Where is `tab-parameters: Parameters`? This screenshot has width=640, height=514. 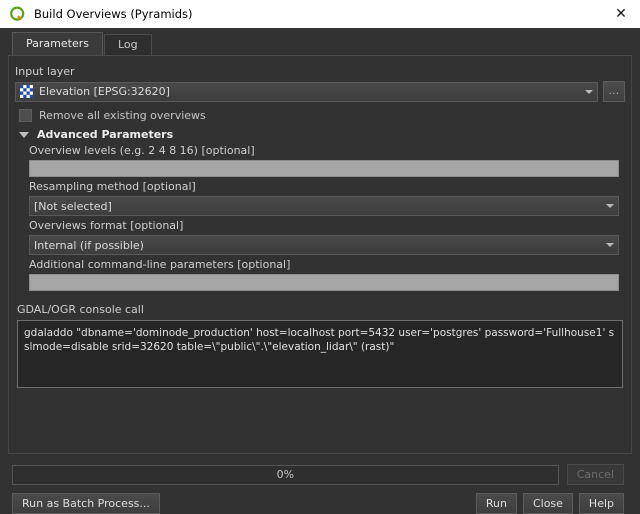 tab-parameters: Parameters is located at coordinates (57, 43).